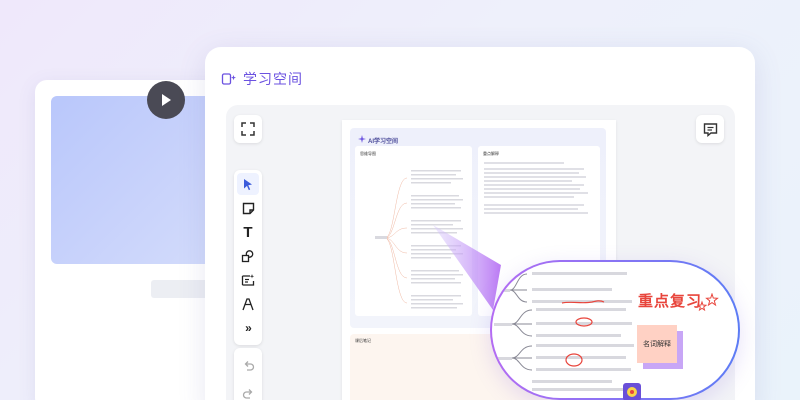  I want to click on fullscreen-button, so click(248, 129).